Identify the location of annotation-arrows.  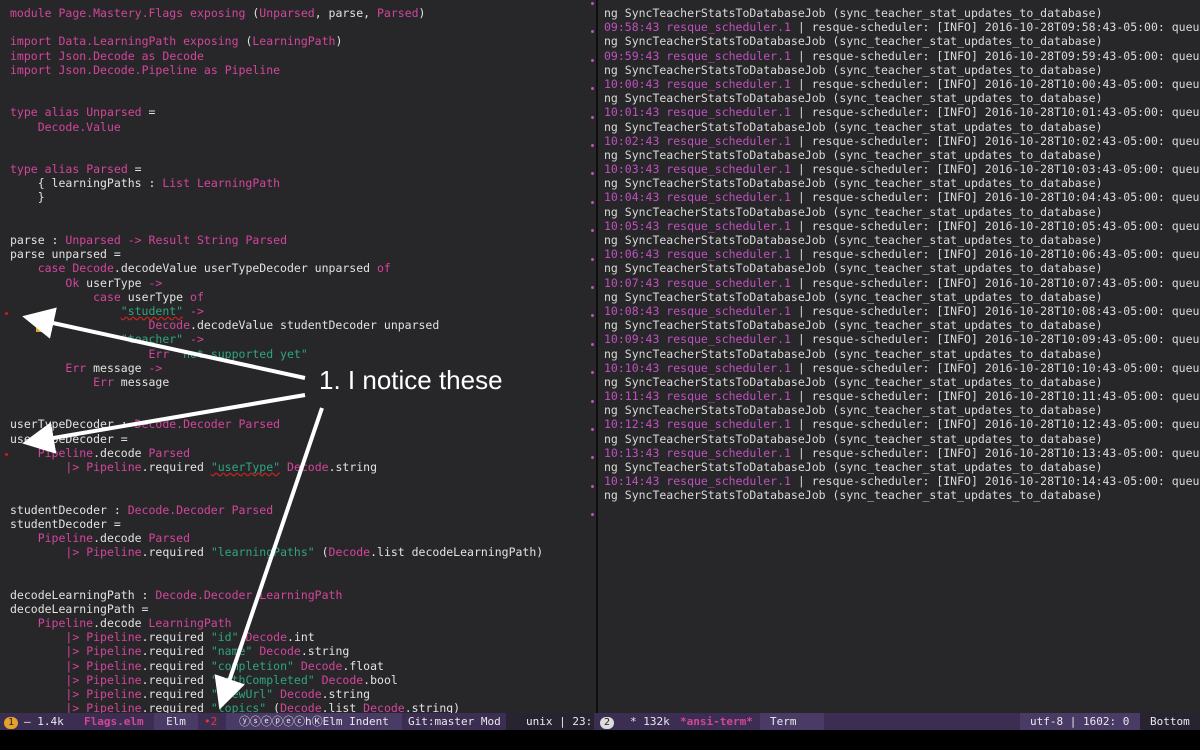
(173, 508).